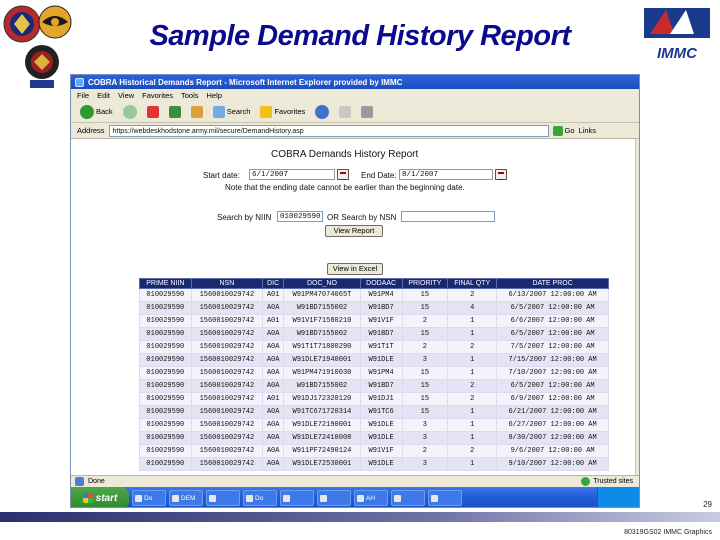  I want to click on taskbar-item-label: Do, so click(259, 498).